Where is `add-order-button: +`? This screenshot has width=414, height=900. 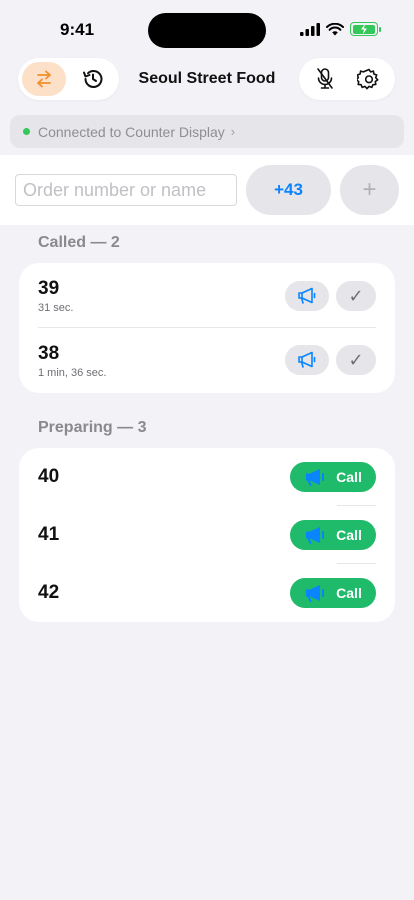 add-order-button: + is located at coordinates (369, 190).